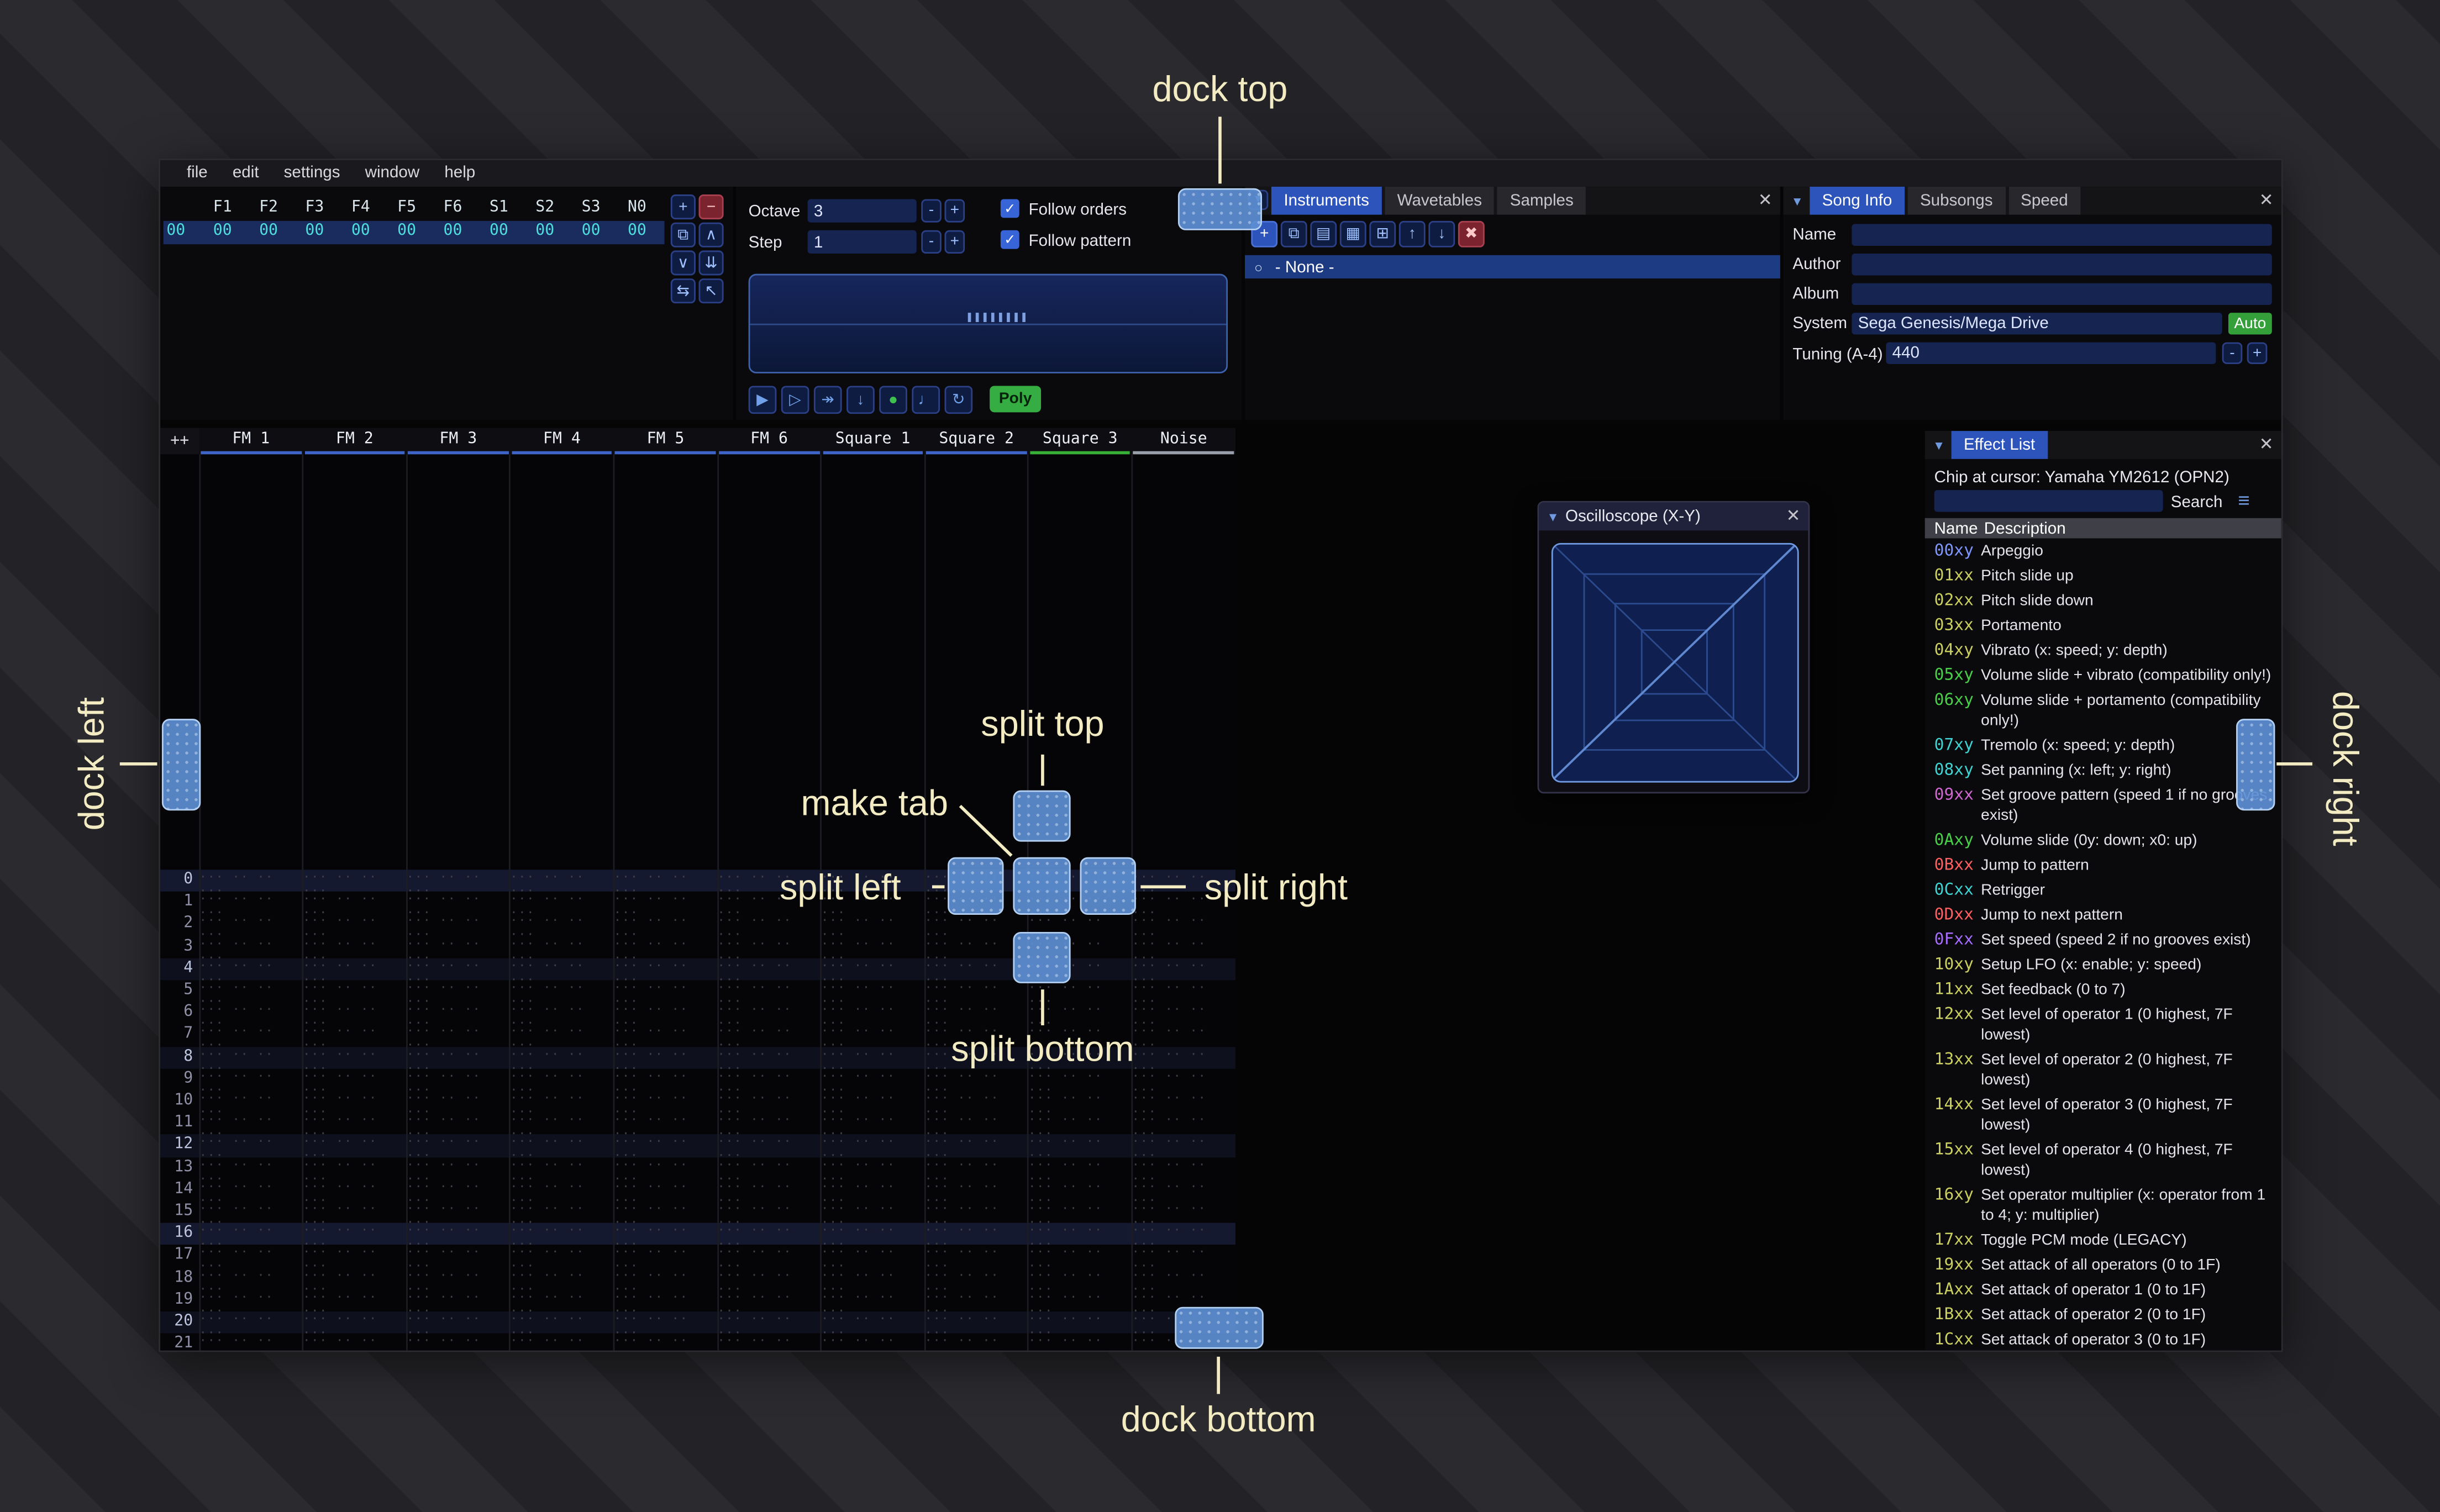 This screenshot has height=1512, width=2440. What do you see at coordinates (2232, 353) in the screenshot?
I see `tuning-decrease-button: -` at bounding box center [2232, 353].